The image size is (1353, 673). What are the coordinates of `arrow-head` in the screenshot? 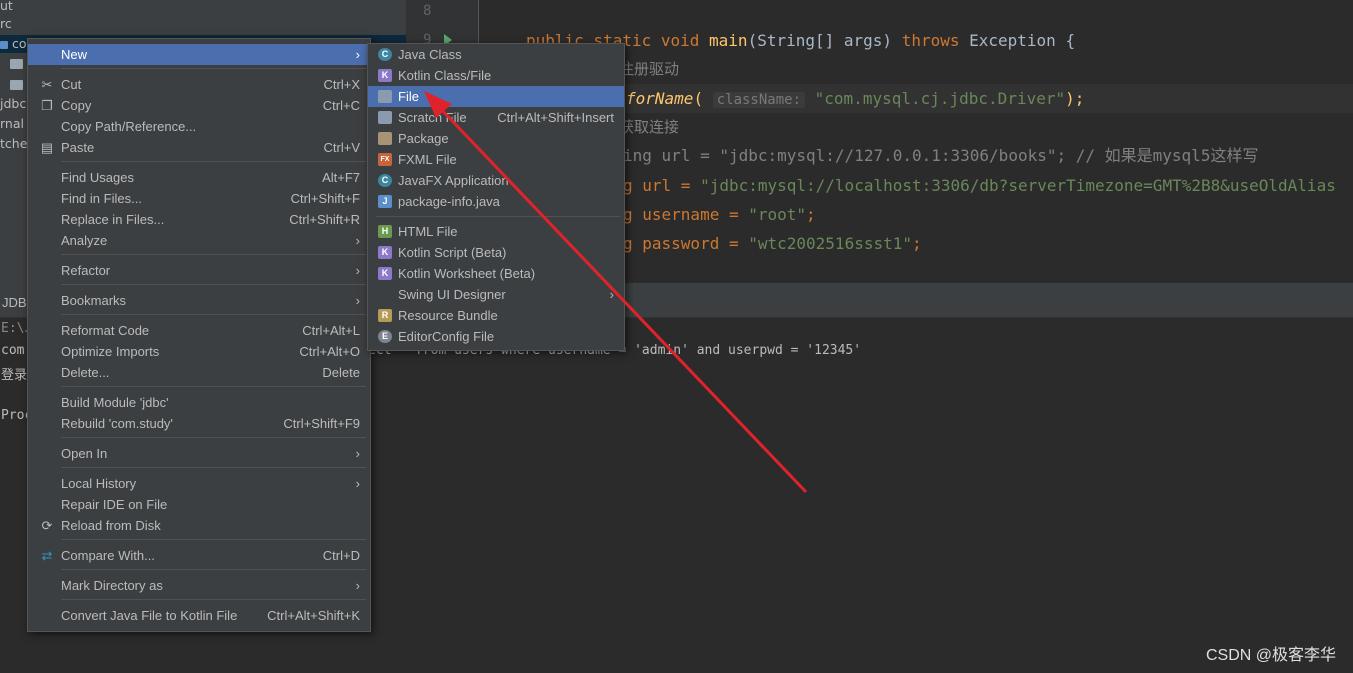 It's located at (438, 104).